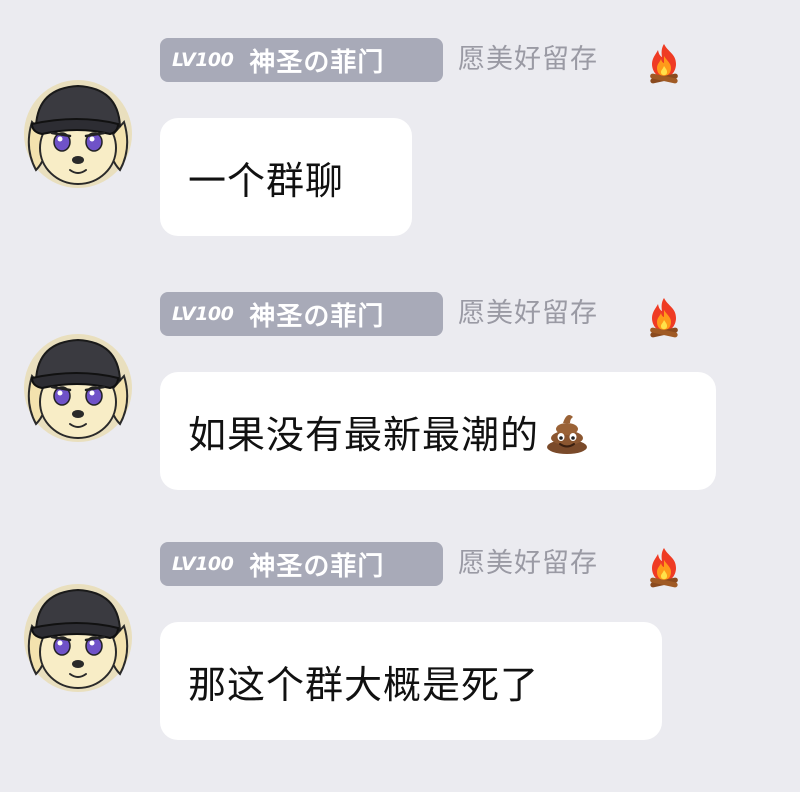 This screenshot has width=800, height=792. Describe the element at coordinates (567, 431) in the screenshot. I see `poop-icon` at that location.